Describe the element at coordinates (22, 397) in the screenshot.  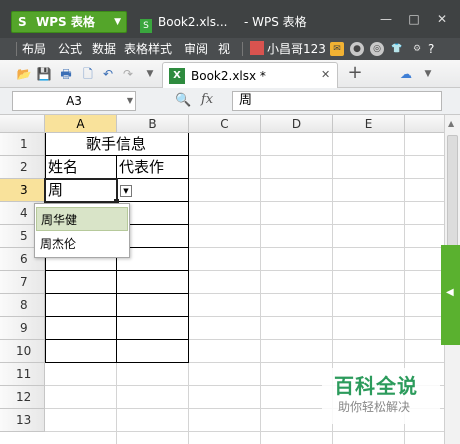
I see `row-header: 12` at that location.